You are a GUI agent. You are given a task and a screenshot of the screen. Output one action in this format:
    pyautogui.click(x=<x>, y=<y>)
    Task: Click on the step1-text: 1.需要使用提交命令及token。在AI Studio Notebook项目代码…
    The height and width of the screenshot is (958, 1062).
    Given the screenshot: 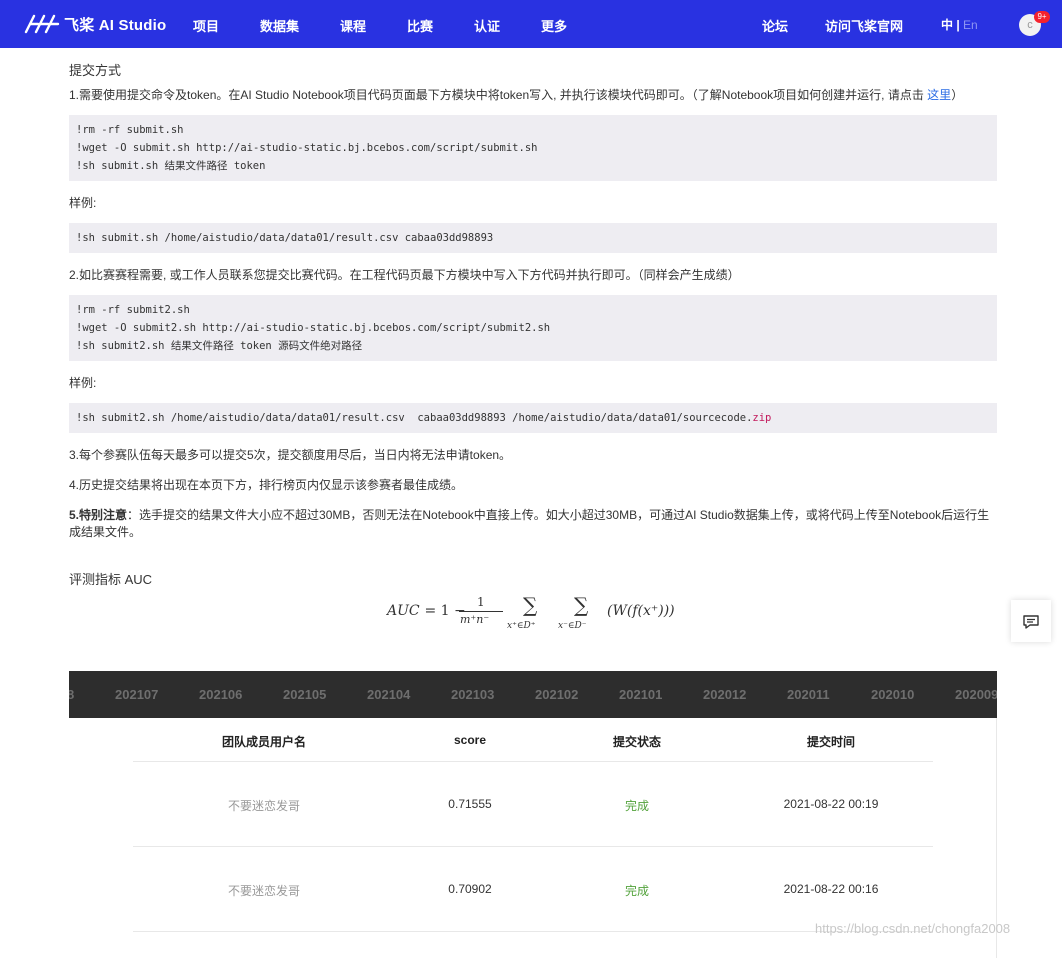 What is the action you would take?
    pyautogui.click(x=516, y=95)
    